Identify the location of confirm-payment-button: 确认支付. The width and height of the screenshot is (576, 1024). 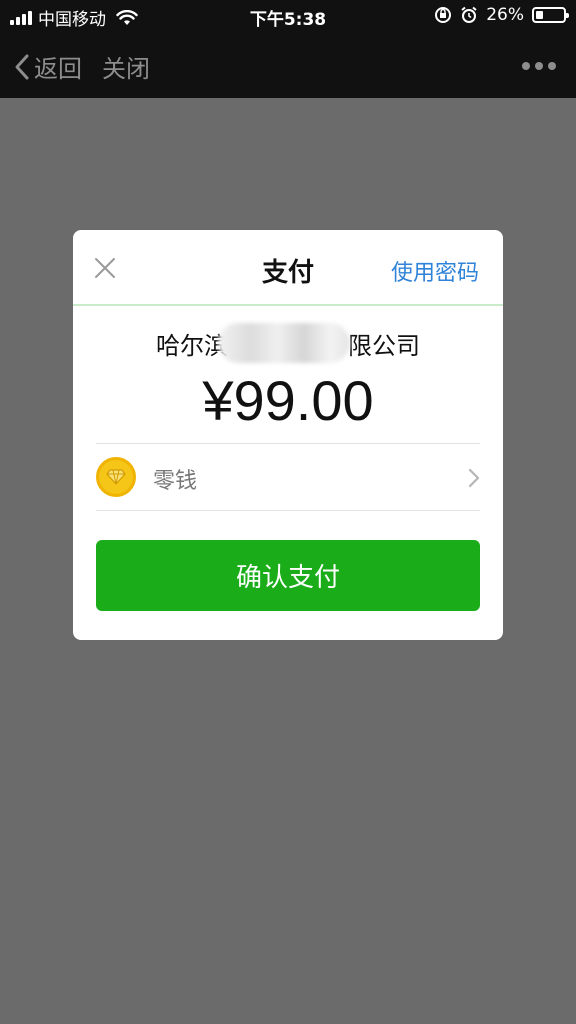
(288, 575).